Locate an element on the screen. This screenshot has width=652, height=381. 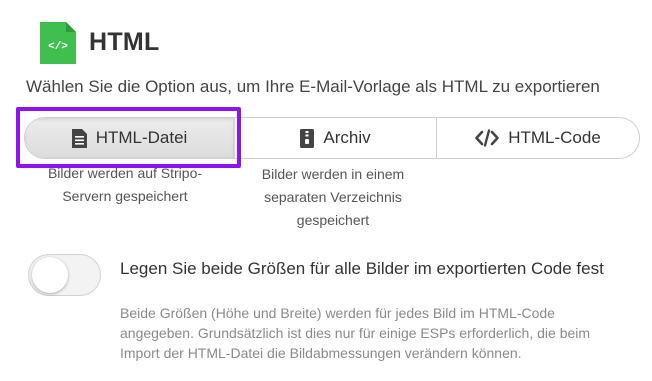
archive-note-line: gespeichert is located at coordinates (333, 220).